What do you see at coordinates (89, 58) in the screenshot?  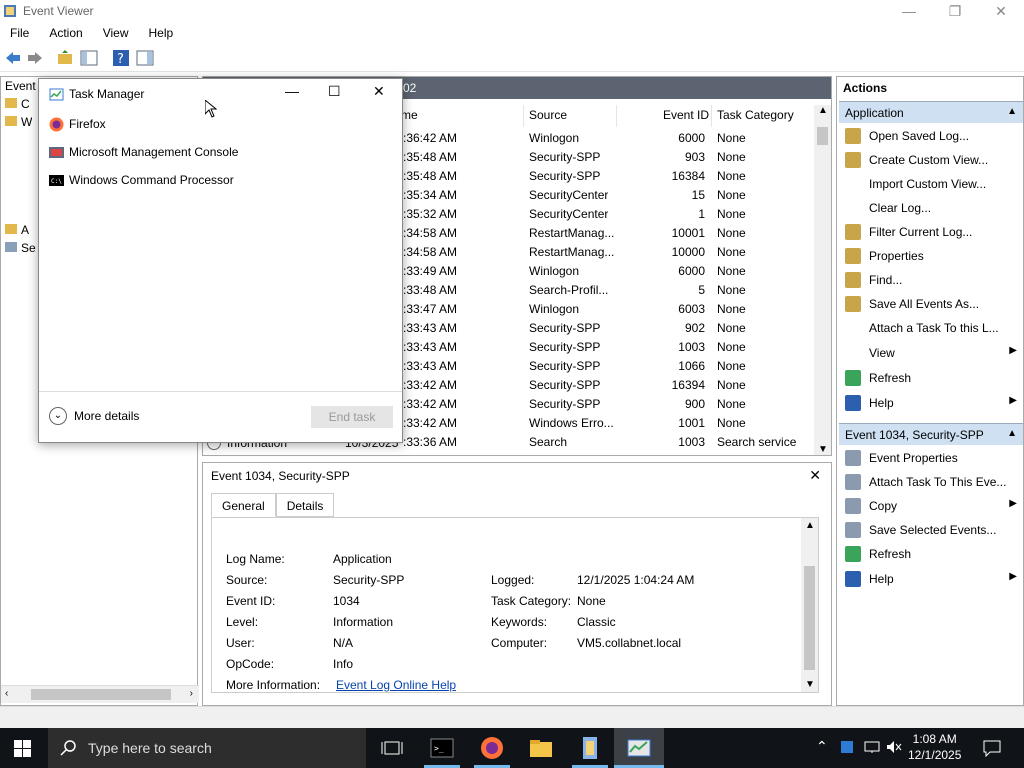 I see `show-hide-tree-icon` at bounding box center [89, 58].